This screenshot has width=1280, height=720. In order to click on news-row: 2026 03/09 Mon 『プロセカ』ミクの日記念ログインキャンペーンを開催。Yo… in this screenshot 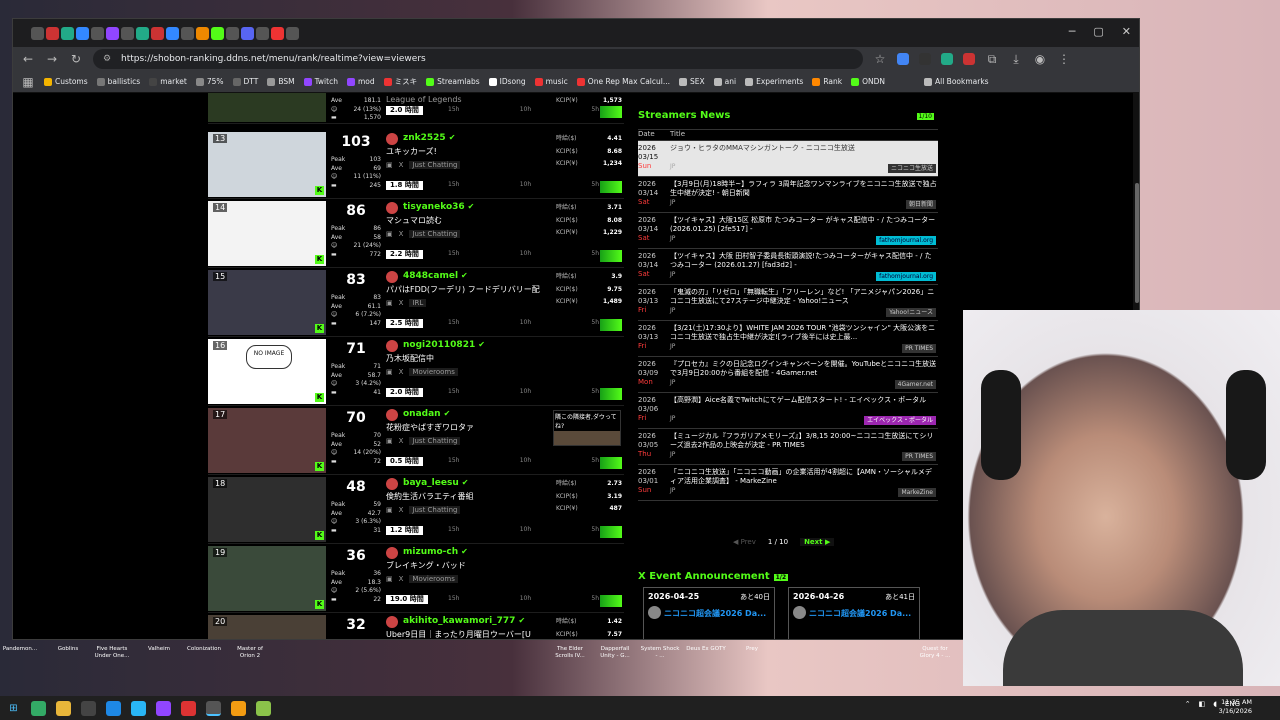, I will do `click(788, 375)`.